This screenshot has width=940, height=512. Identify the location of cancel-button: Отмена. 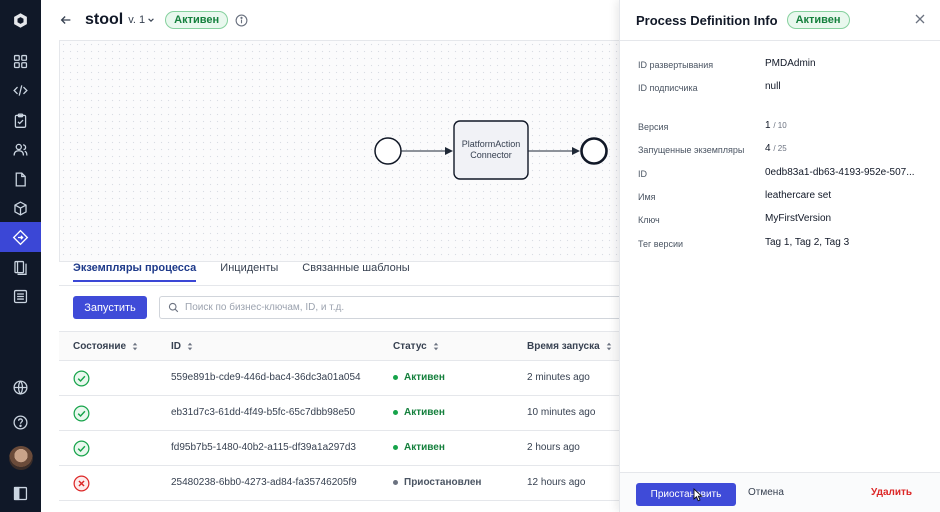
(766, 492).